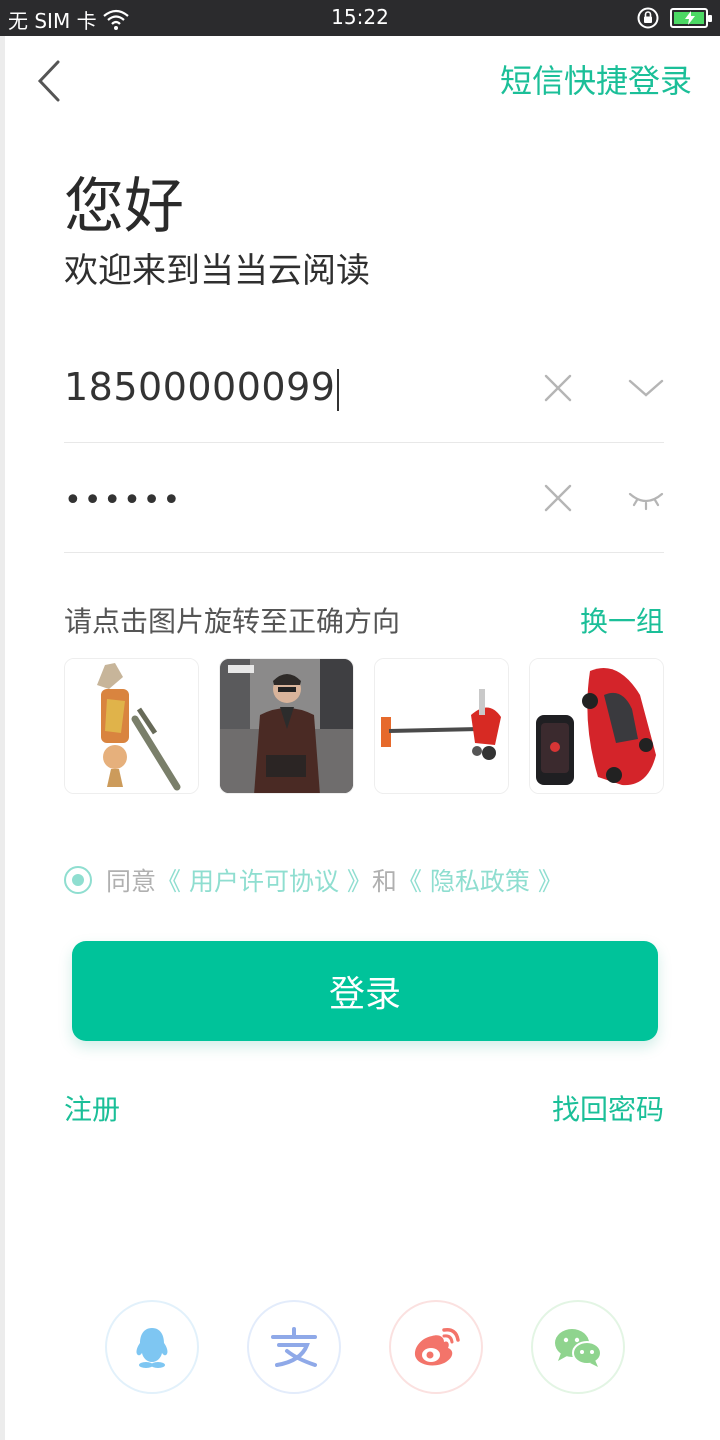  I want to click on password-input: ••••••, so click(123, 500).